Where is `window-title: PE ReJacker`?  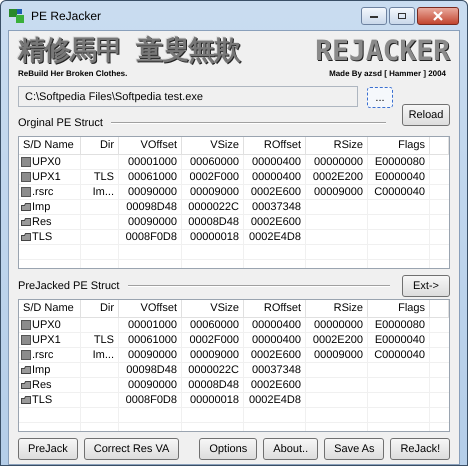 window-title: PE ReJacker is located at coordinates (66, 15).